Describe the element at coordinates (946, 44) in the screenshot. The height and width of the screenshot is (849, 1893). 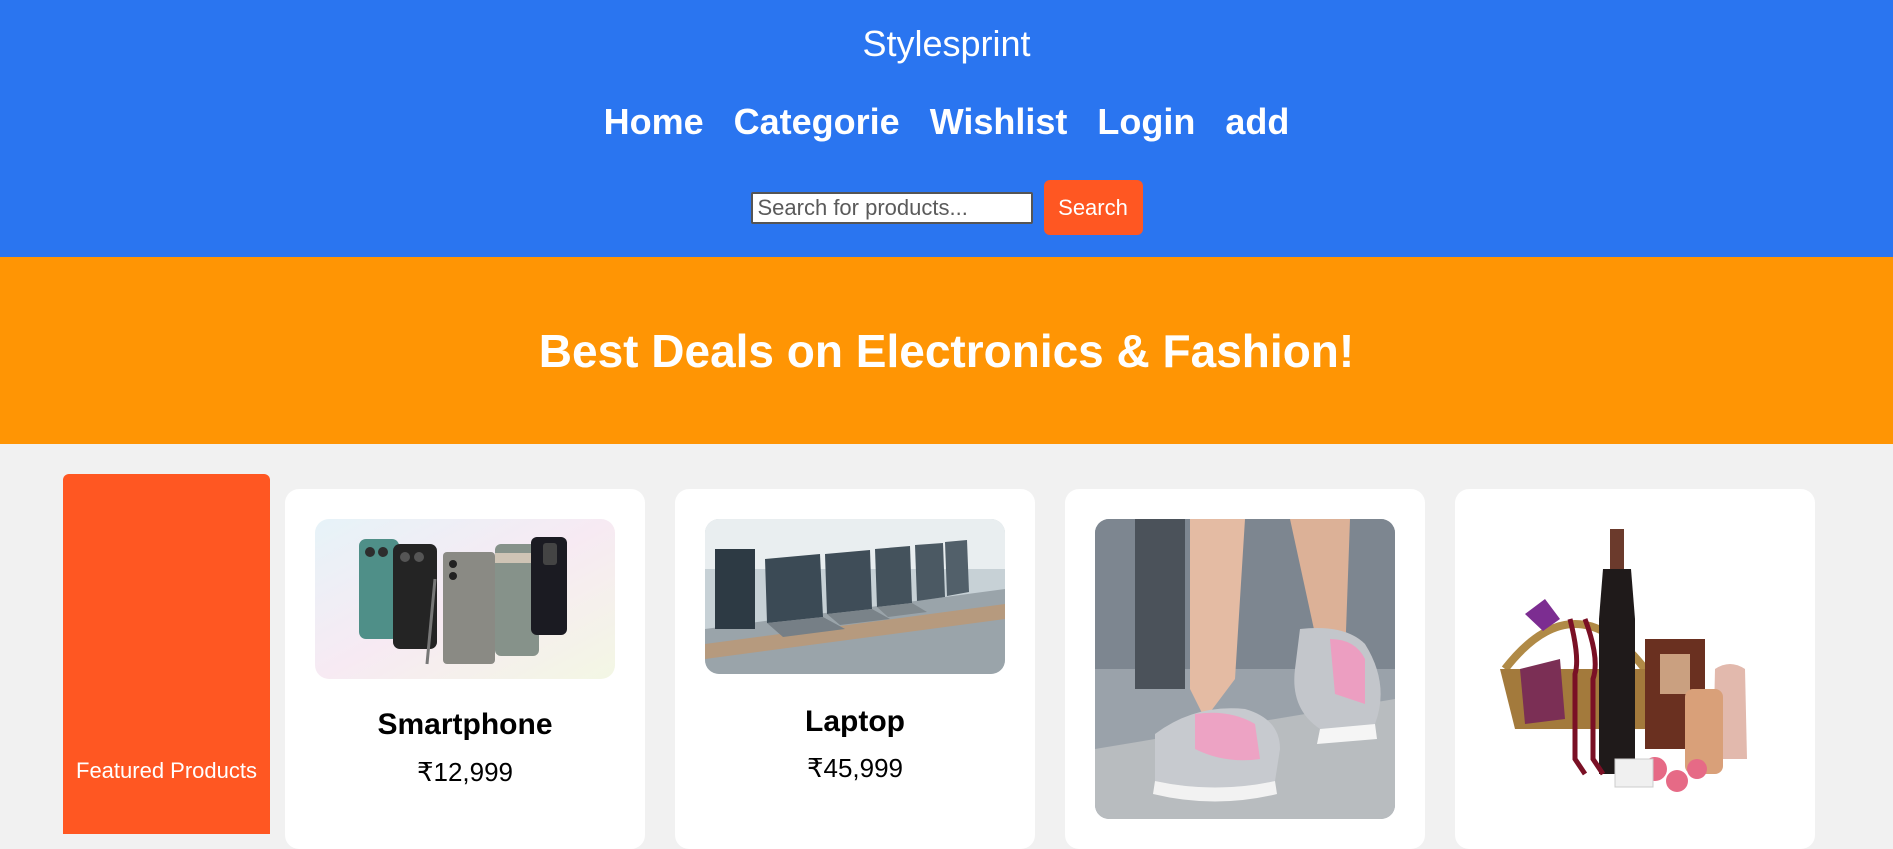
I see `site-brand: Stylesprint` at that location.